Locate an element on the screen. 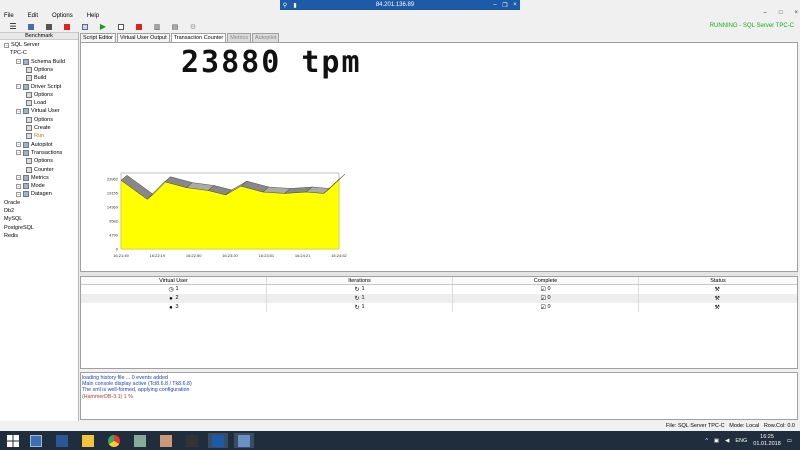 The width and height of the screenshot is (800, 450). stop-icon is located at coordinates (67, 26).